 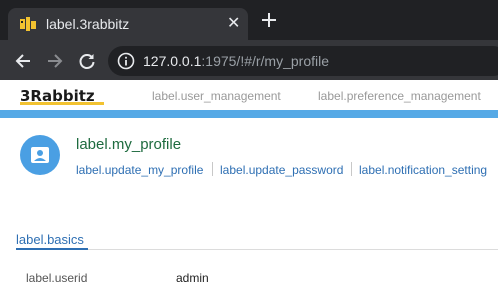 What do you see at coordinates (399, 96) in the screenshot?
I see `nav-preference-management: label.preference_management` at bounding box center [399, 96].